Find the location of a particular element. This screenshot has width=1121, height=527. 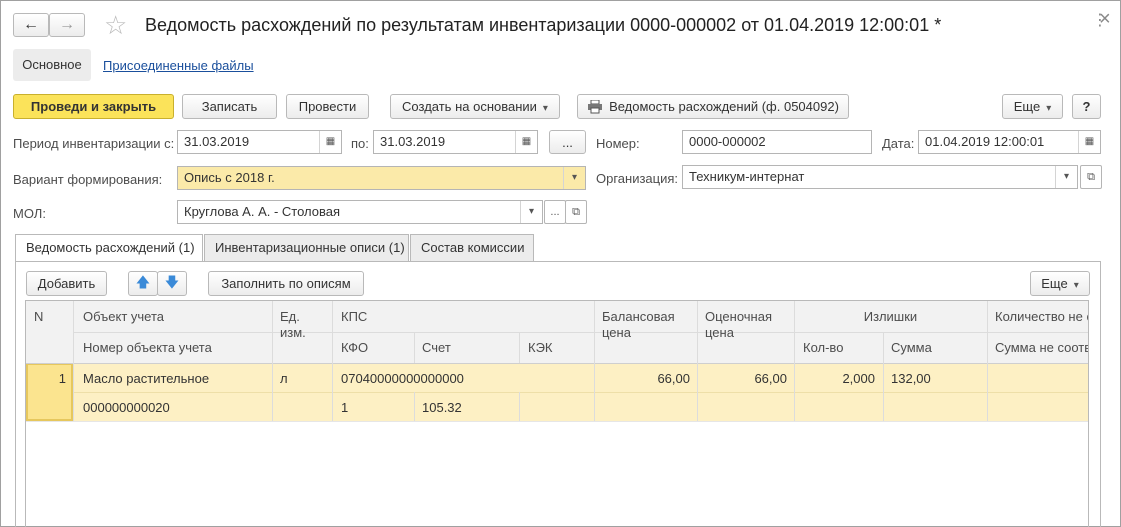

header-estimated-price-line2: цена is located at coordinates (719, 332).